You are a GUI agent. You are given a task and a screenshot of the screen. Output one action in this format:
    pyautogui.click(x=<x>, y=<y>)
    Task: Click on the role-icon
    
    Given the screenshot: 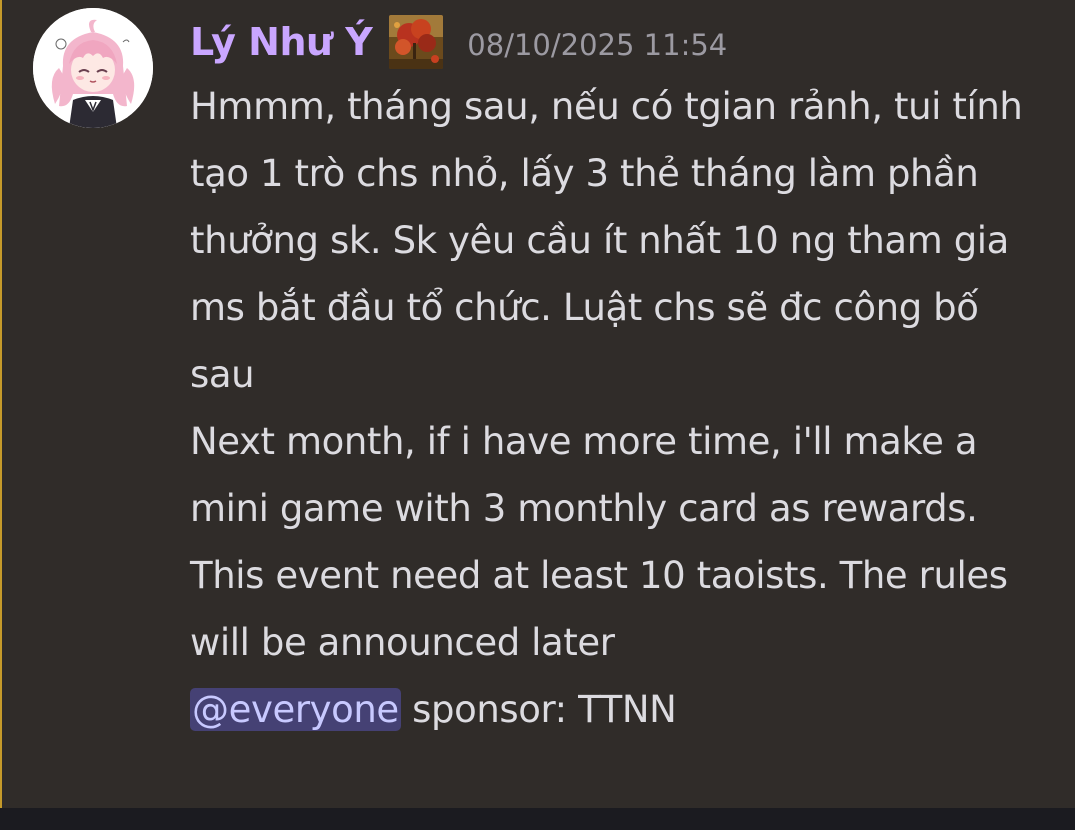 What is the action you would take?
    pyautogui.click(x=416, y=42)
    